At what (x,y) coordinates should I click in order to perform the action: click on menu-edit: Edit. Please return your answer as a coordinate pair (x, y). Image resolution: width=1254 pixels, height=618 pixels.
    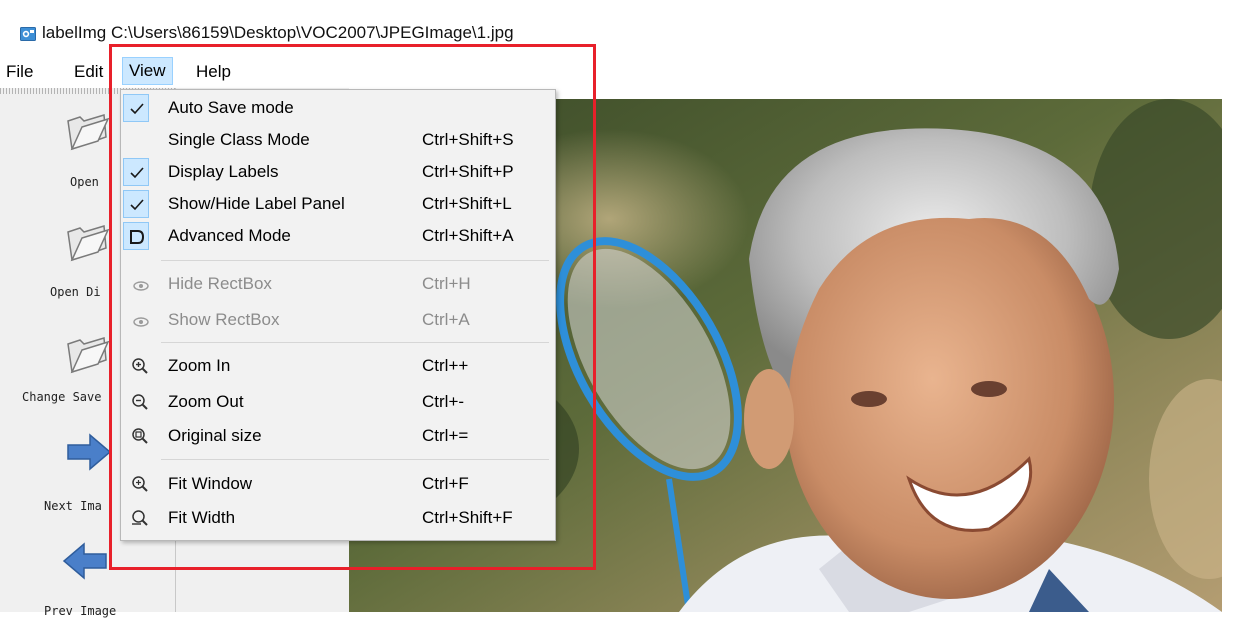
    Looking at the image, I should click on (88, 72).